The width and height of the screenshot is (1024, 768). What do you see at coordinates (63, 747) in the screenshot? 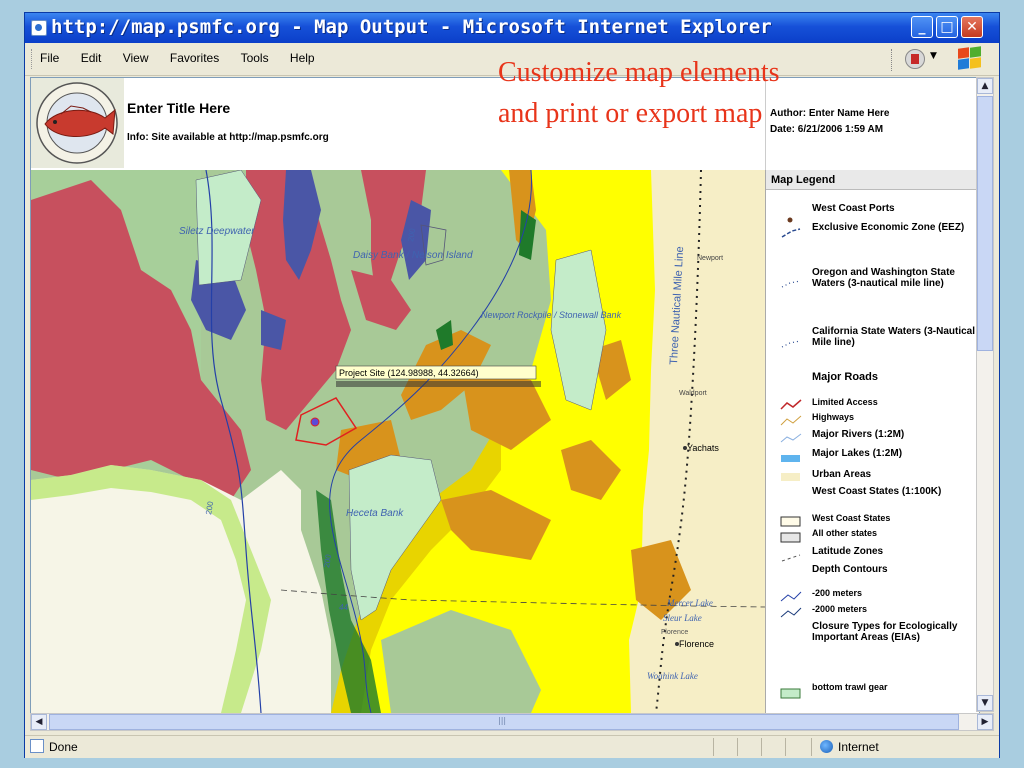
I see `status-text: Done` at bounding box center [63, 747].